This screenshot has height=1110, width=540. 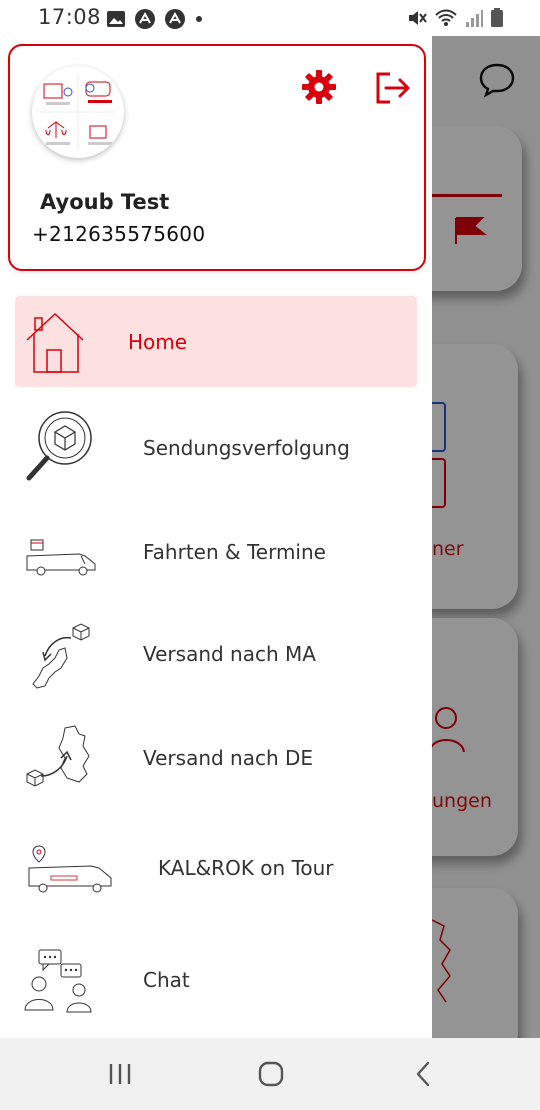 I want to click on menu-item-home: Home, so click(x=216, y=341).